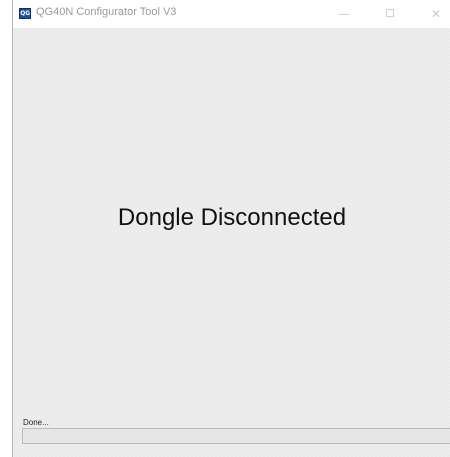 Image resolution: width=450 pixels, height=457 pixels. Describe the element at coordinates (236, 436) in the screenshot. I see `progress-bar` at that location.